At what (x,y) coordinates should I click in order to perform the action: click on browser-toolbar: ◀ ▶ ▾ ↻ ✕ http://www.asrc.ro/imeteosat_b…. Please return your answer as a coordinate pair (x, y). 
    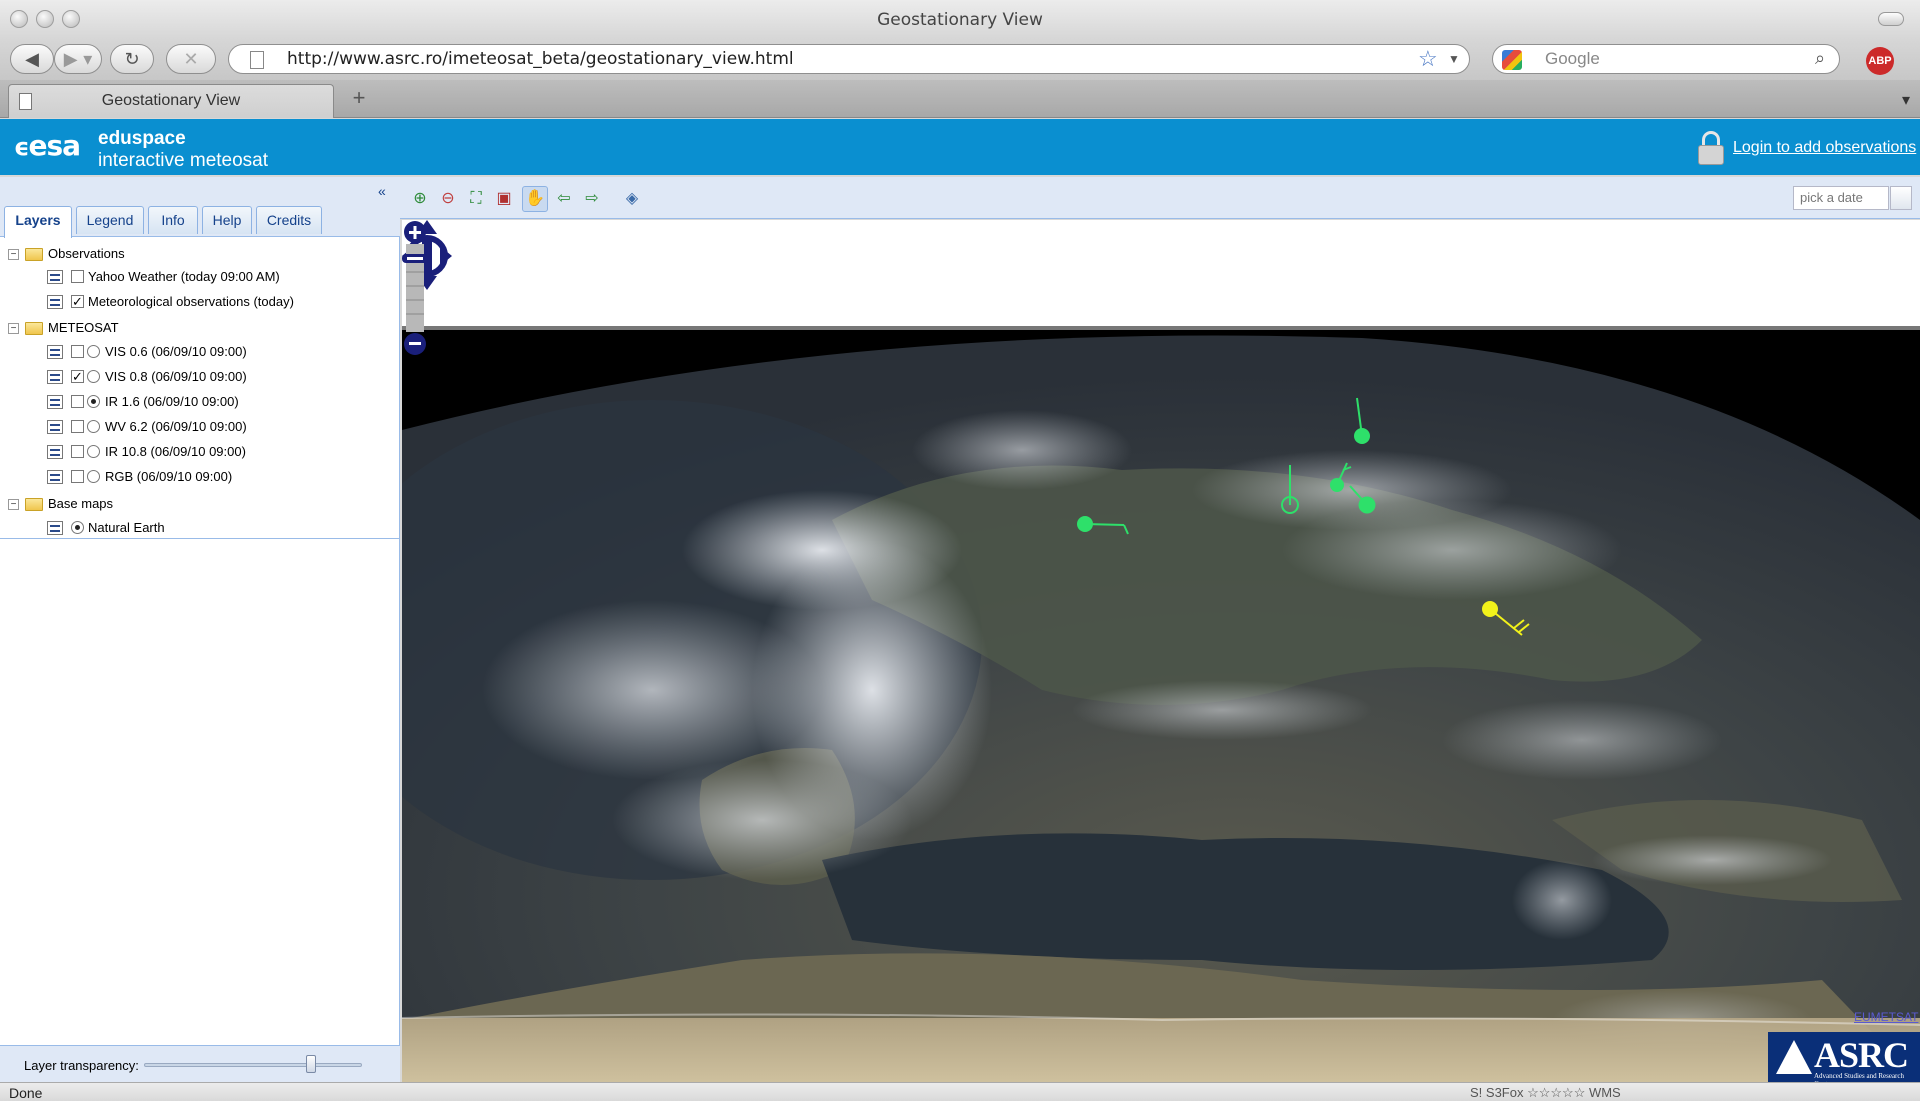
    Looking at the image, I should click on (960, 60).